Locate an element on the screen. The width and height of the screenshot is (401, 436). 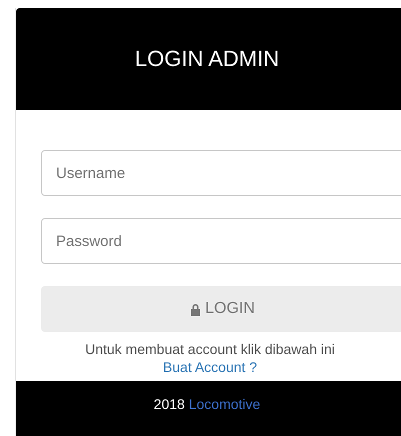
copyright-text: 2018 Locomotive is located at coordinates (207, 405).